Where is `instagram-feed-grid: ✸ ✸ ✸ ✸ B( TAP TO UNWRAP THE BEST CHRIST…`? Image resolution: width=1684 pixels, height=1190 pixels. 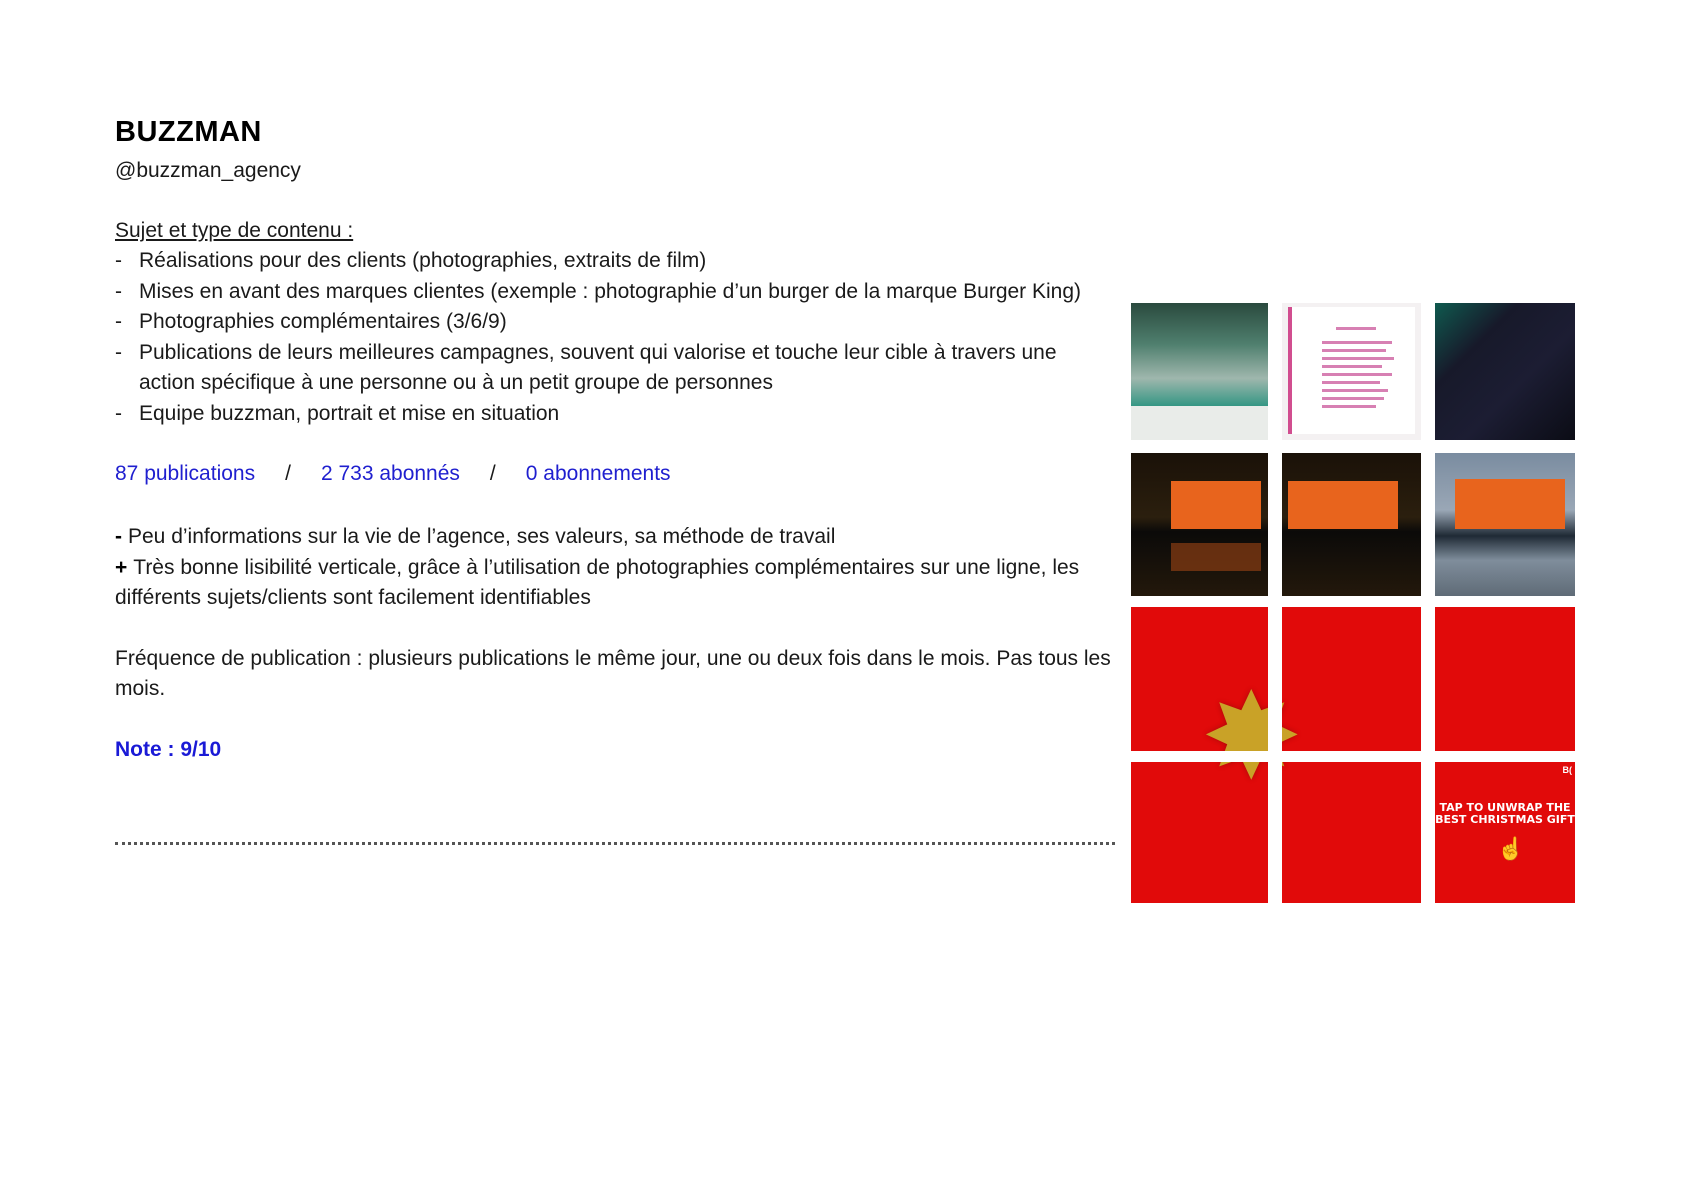
instagram-feed-grid: ✸ ✸ ✸ ✸ B( TAP TO UNWRAP THE BEST CHRIST… is located at coordinates (1353, 603).